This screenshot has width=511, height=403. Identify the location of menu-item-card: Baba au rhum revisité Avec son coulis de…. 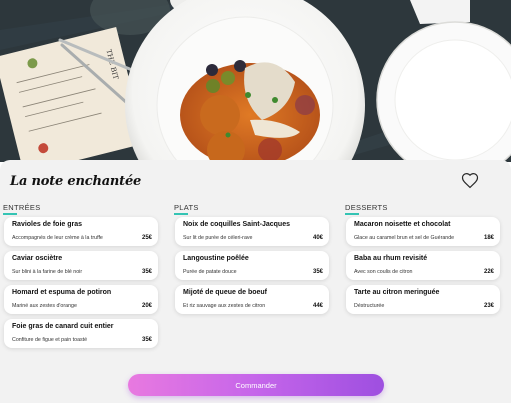
(423, 265).